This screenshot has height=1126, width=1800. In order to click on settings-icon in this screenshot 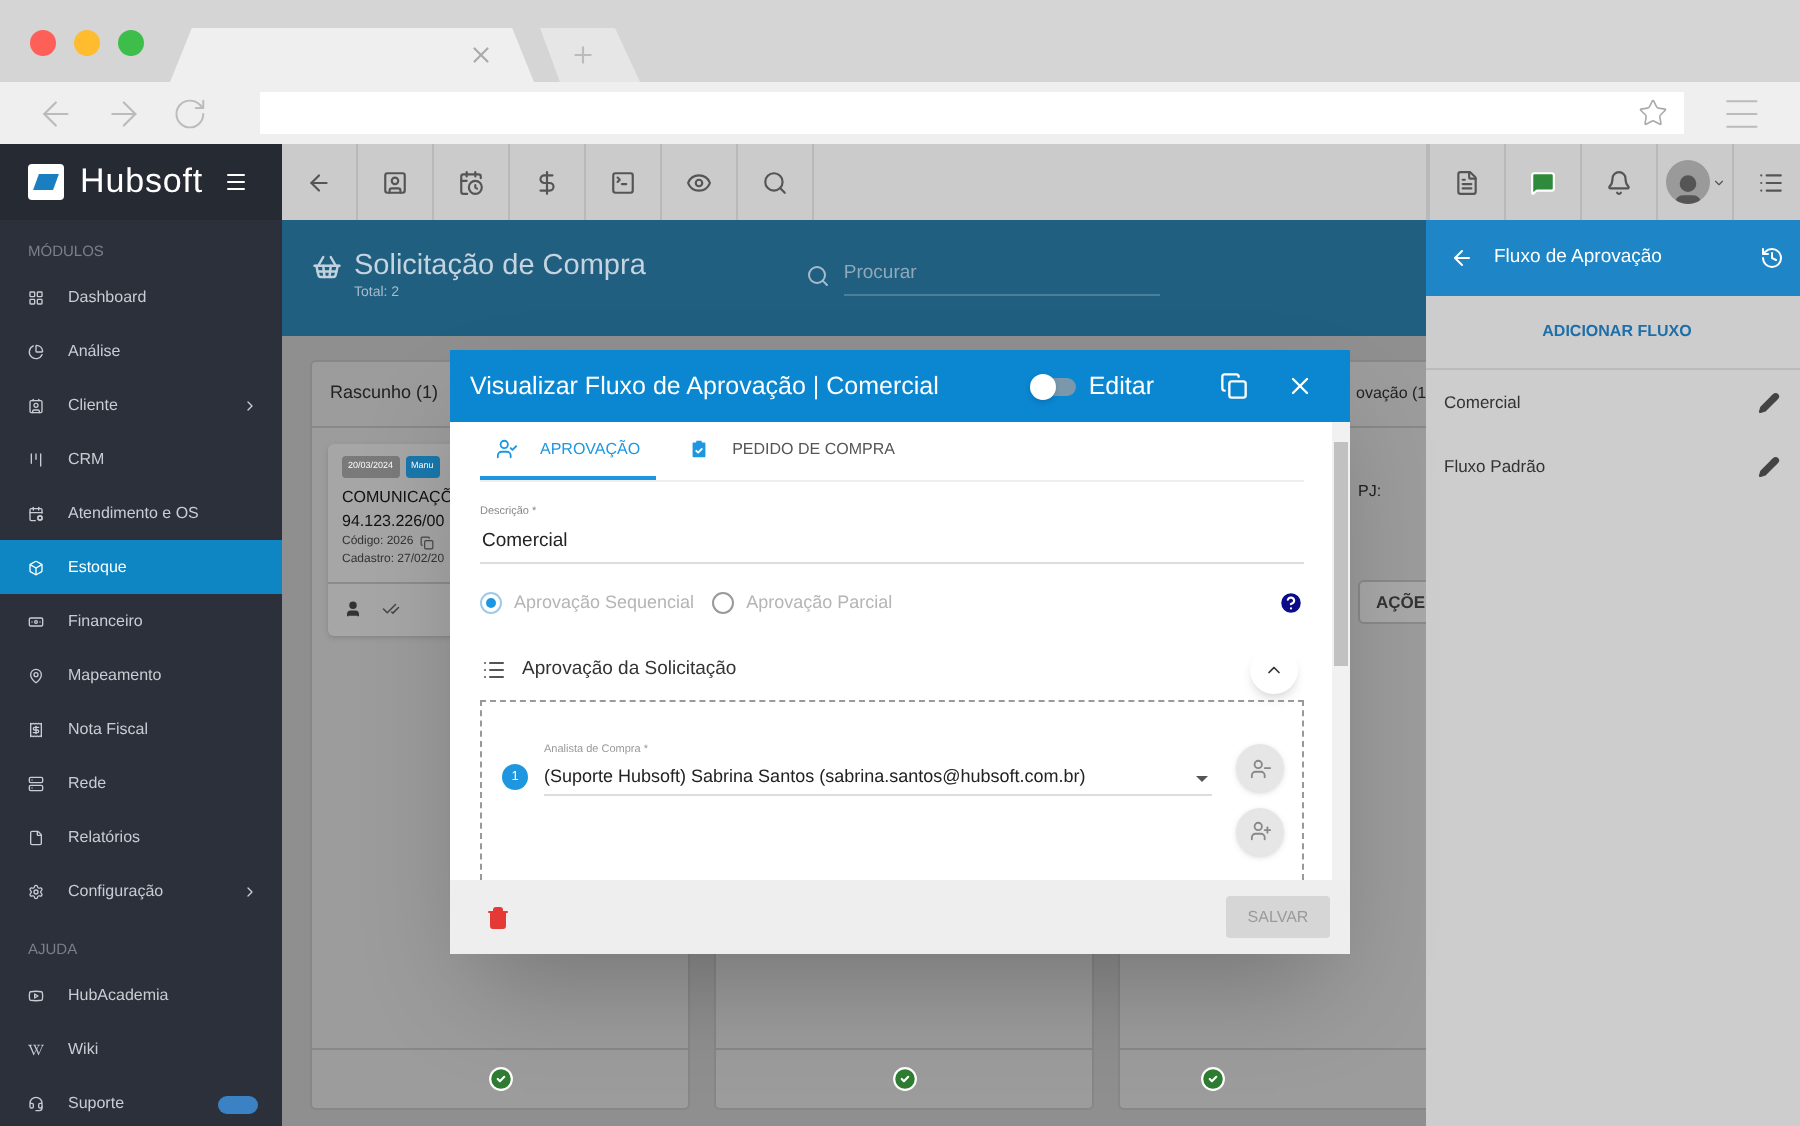, I will do `click(36, 891)`.